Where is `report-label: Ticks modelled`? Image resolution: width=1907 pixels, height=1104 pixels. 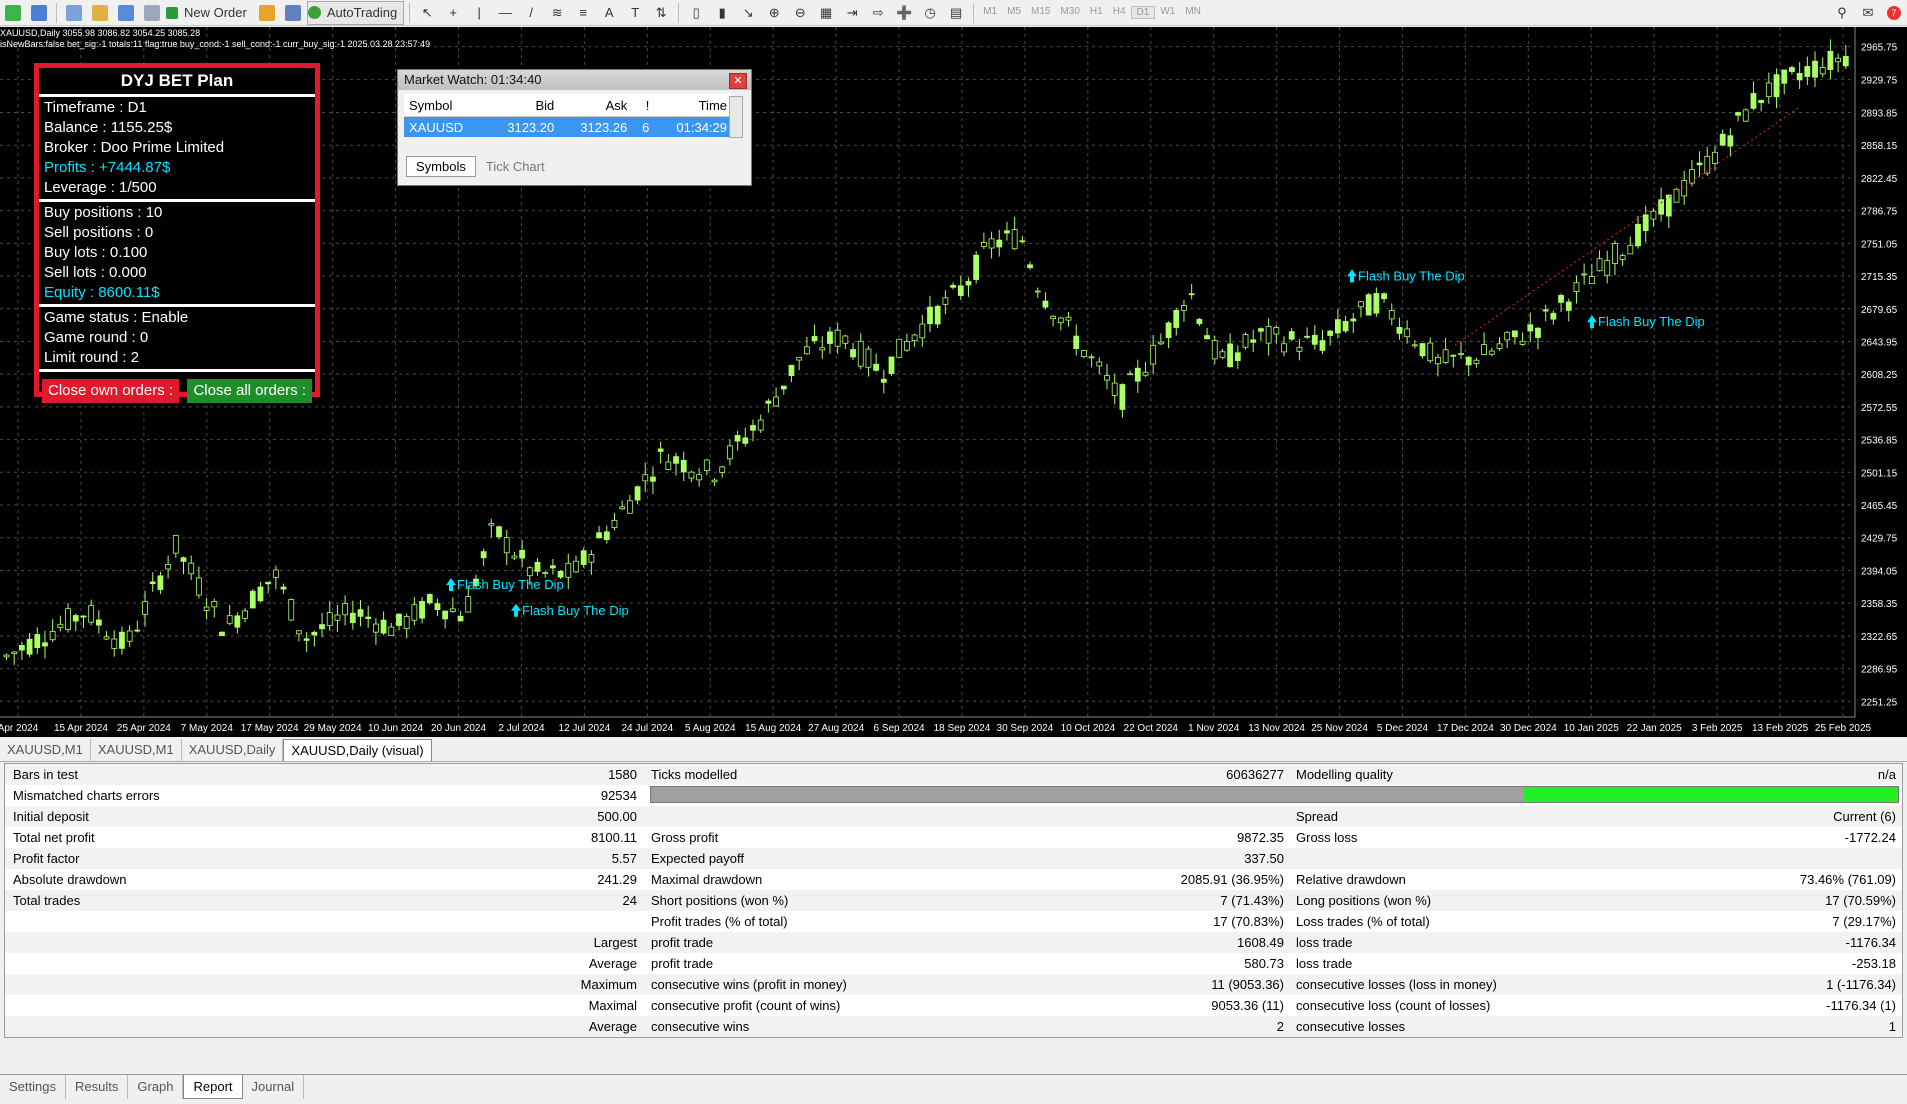
report-label: Ticks modelled is located at coordinates (694, 774).